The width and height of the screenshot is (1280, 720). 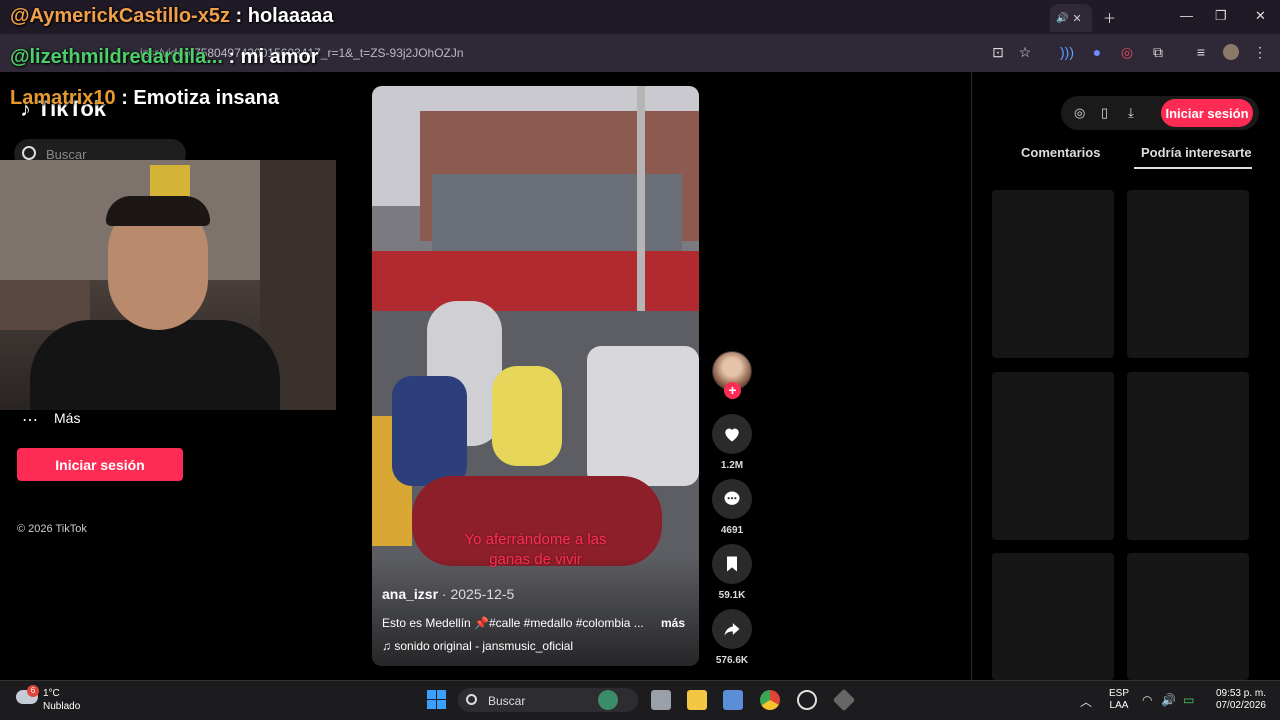 I want to click on video-caption-overlay: Yo aferrándome a las ganas de vivir, so click(x=535, y=549).